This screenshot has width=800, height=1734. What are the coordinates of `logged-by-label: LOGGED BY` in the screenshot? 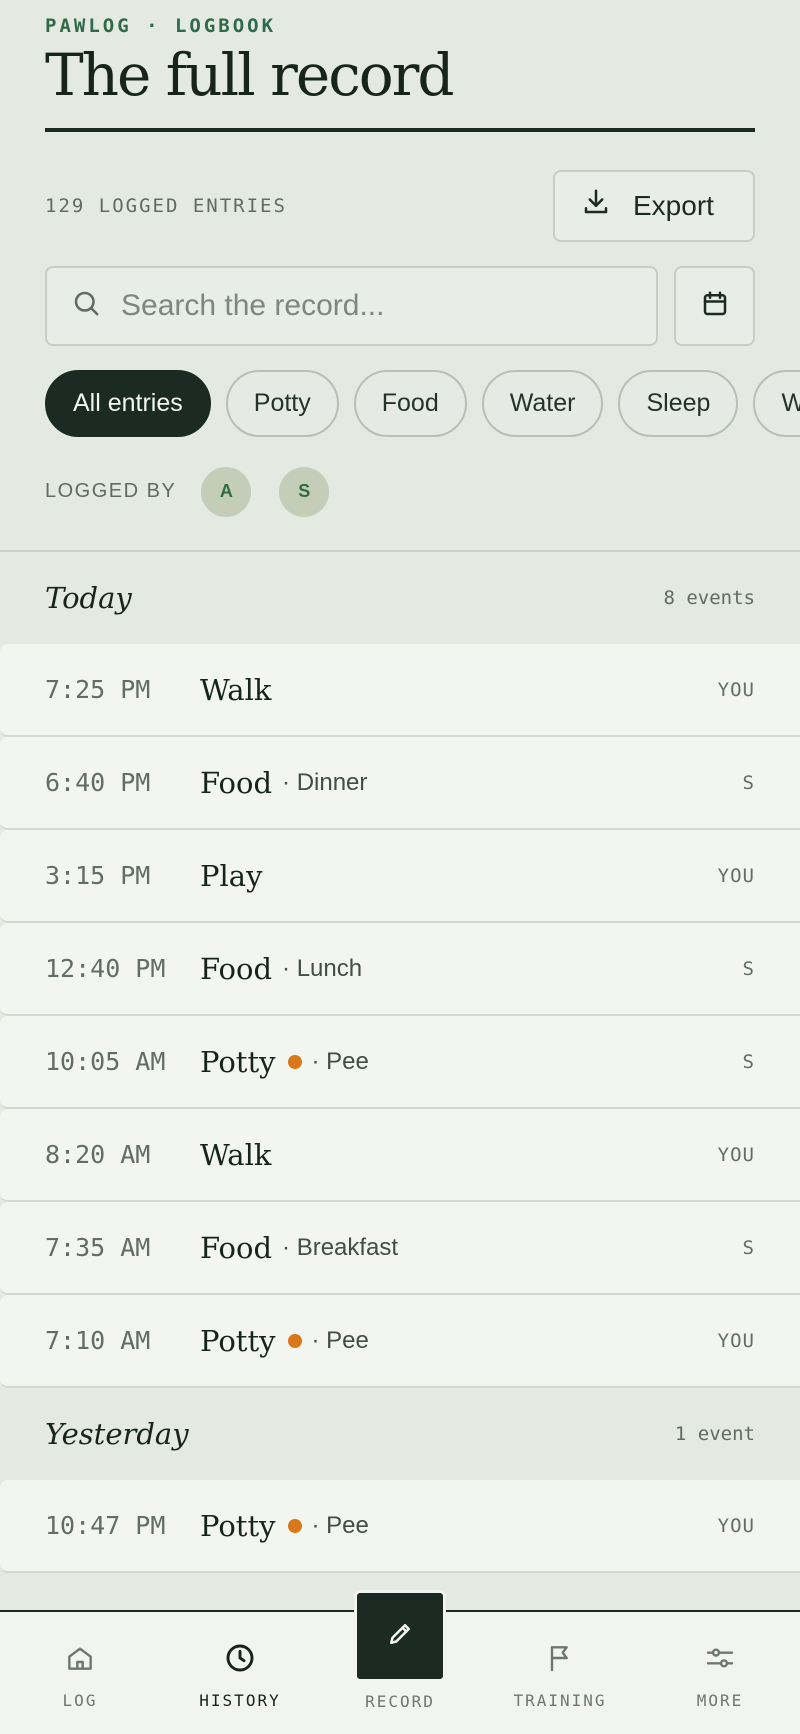 It's located at (111, 491).